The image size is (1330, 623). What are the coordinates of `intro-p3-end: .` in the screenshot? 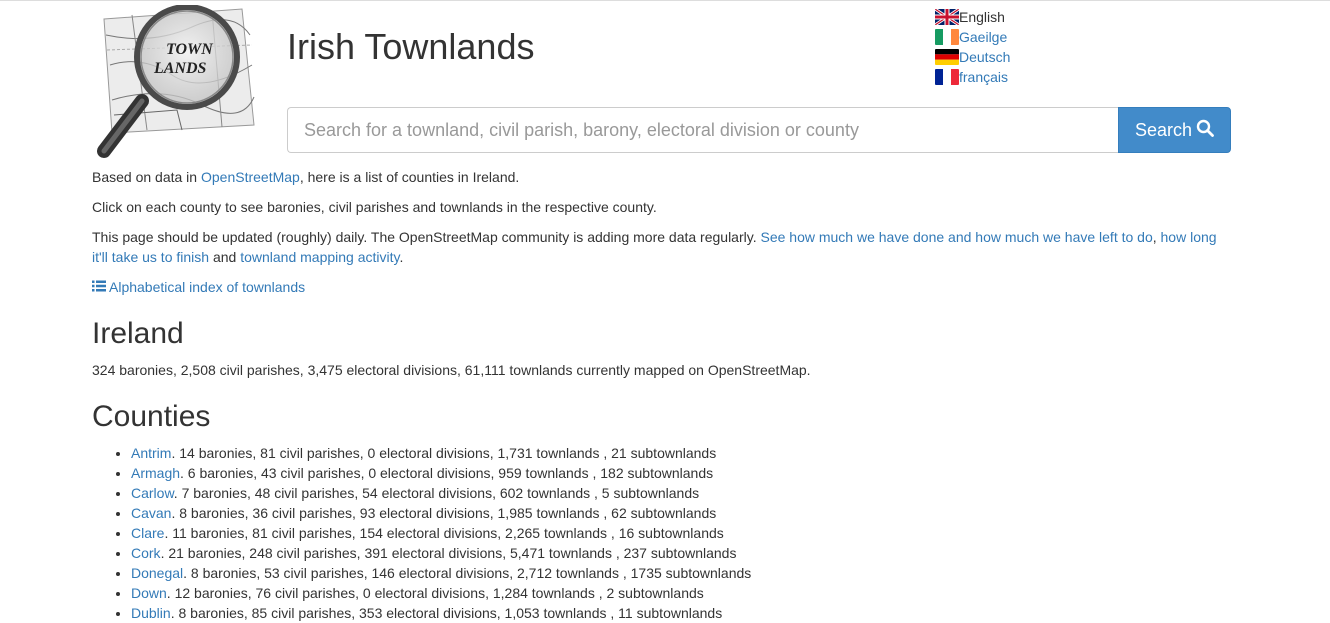 It's located at (401, 257).